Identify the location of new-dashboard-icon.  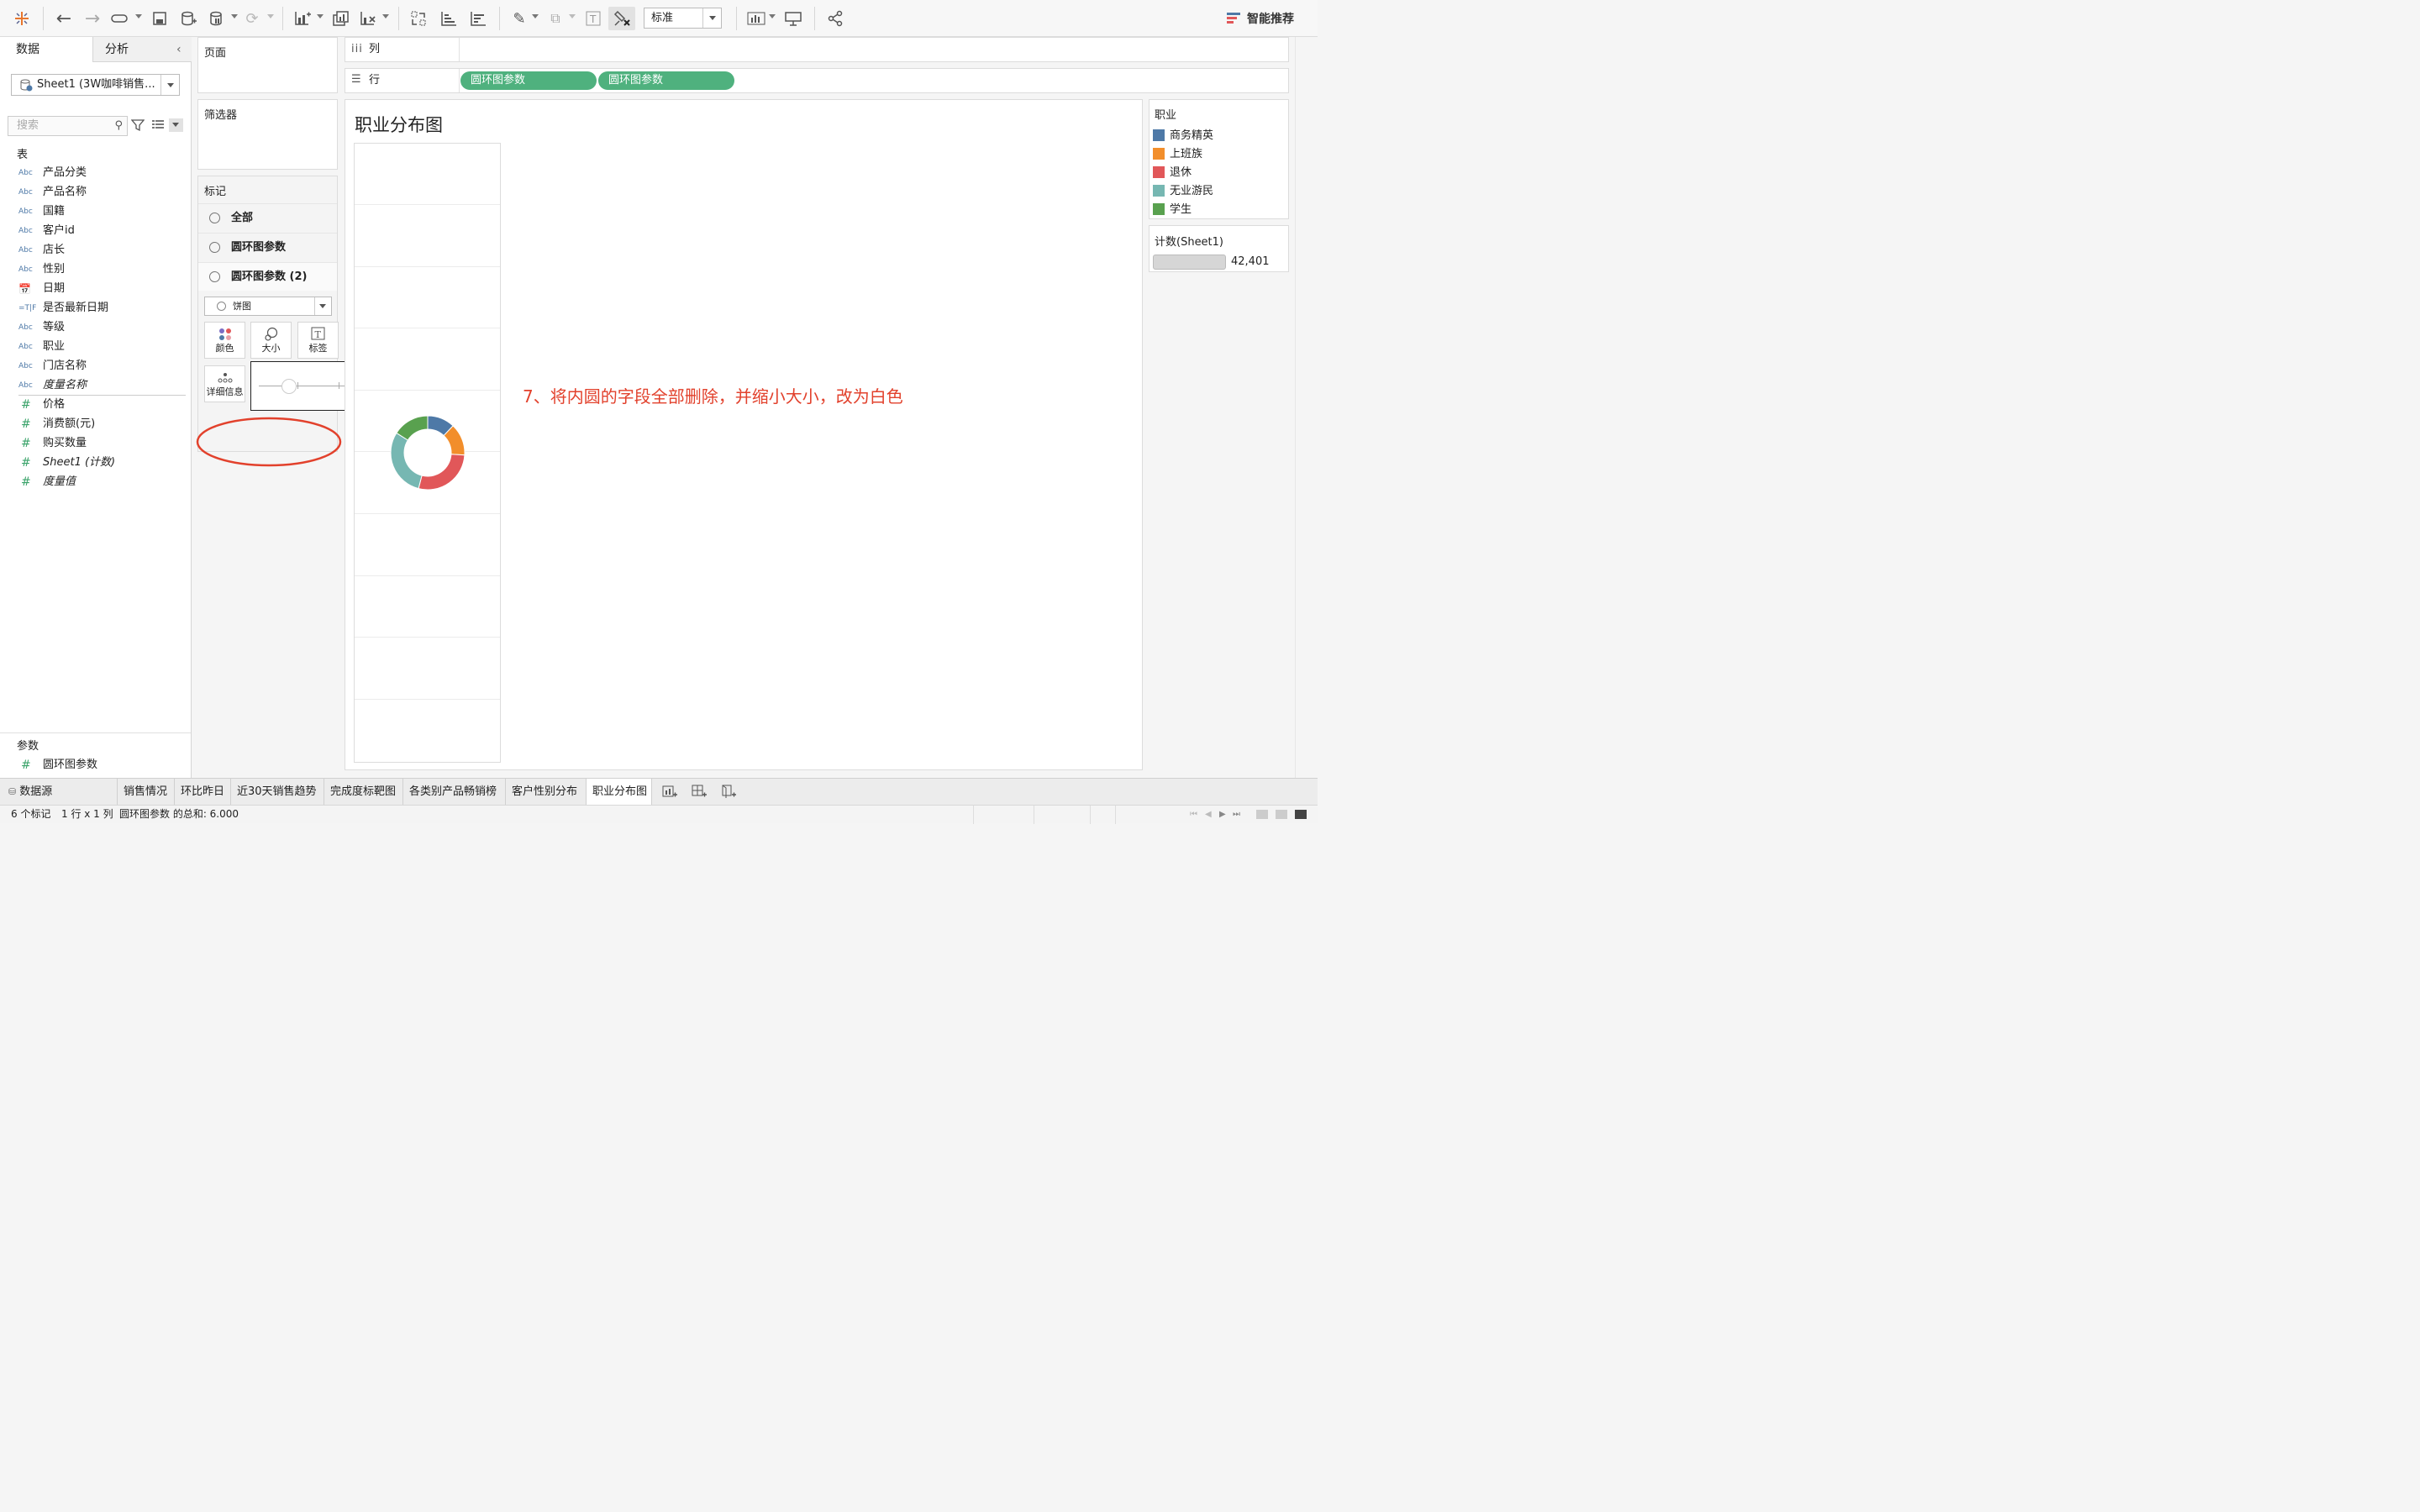
(699, 793).